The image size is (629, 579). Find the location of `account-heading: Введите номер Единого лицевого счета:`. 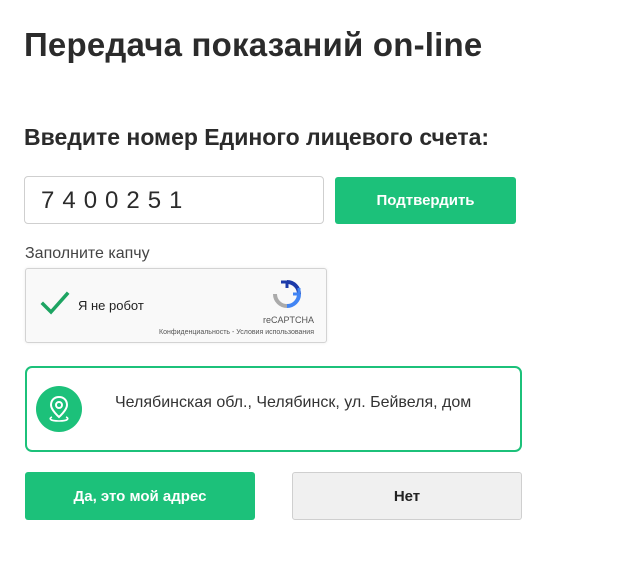

account-heading: Введите номер Единого лицевого счета: is located at coordinates (257, 137).